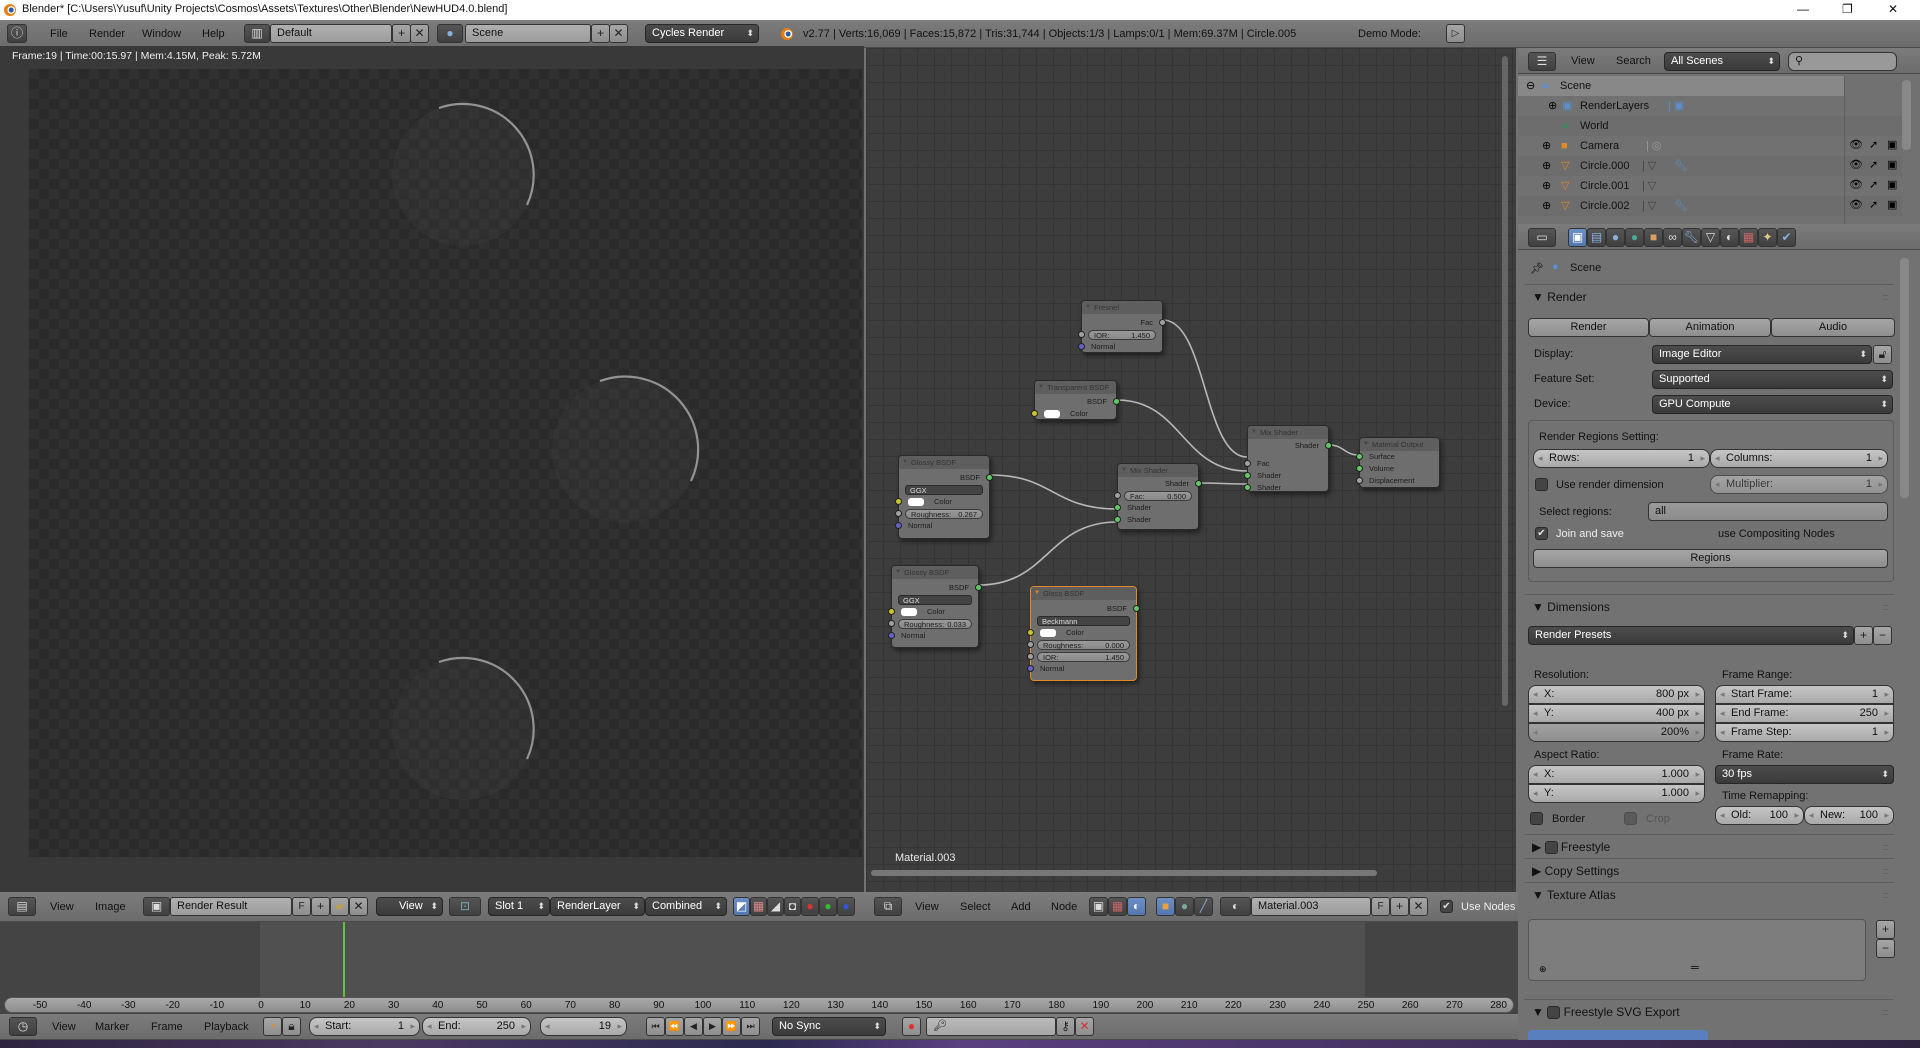 The image size is (1920, 1048). What do you see at coordinates (22, 906) in the screenshot?
I see `editor-type-image-icon: ▤` at bounding box center [22, 906].